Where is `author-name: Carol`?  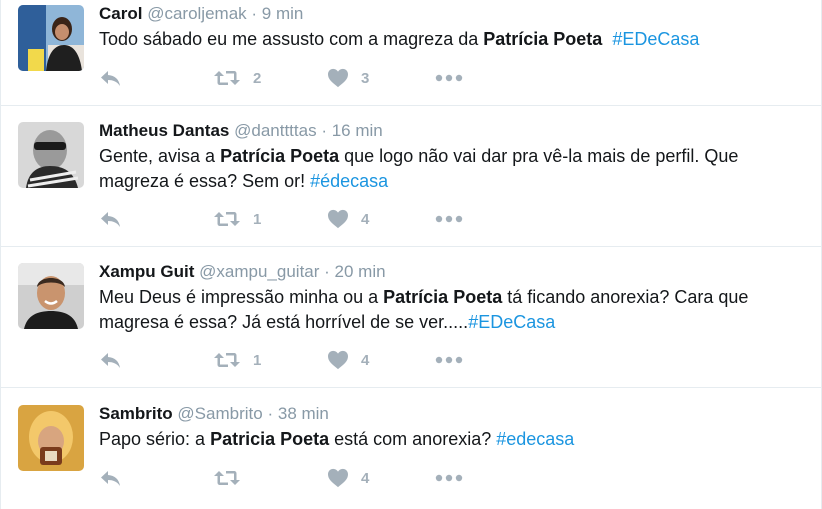 author-name: Carol is located at coordinates (120, 13).